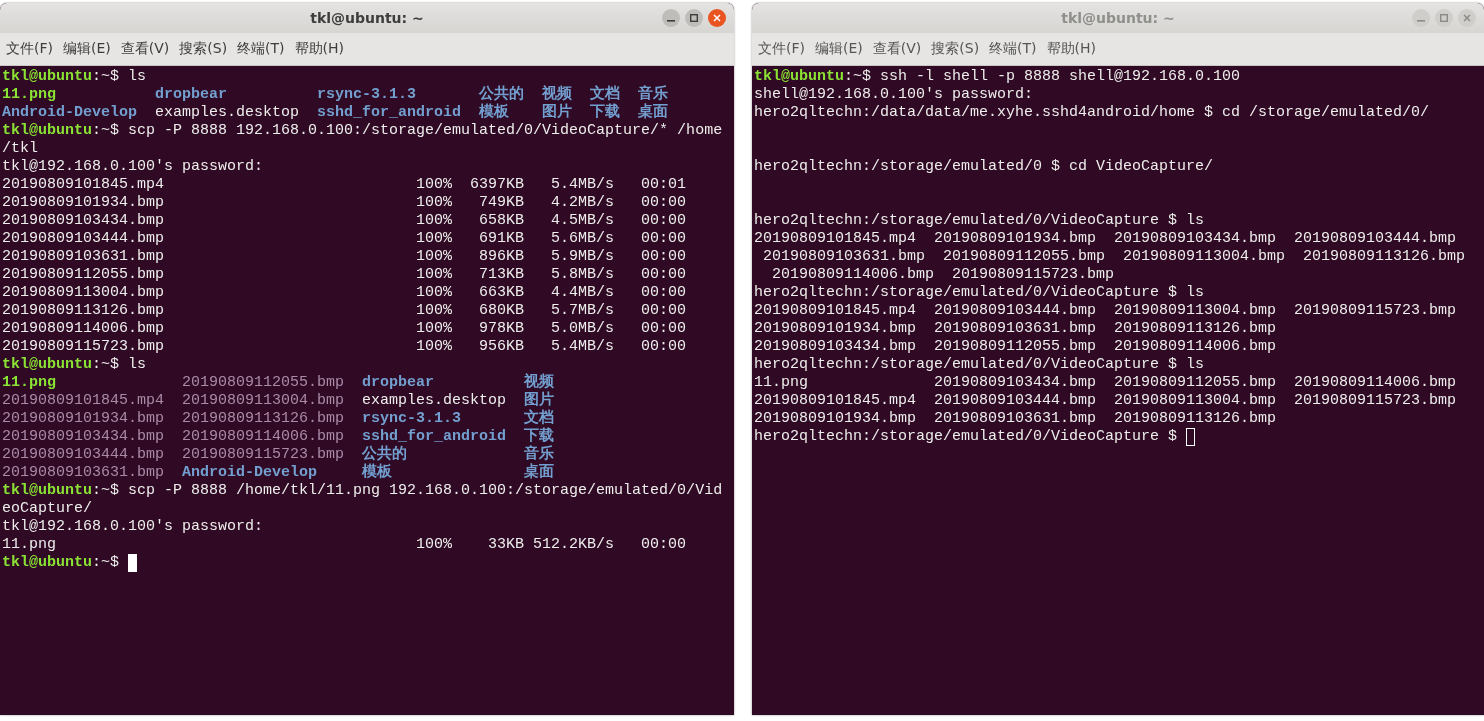 This screenshot has height=721, width=1484. What do you see at coordinates (434, 401) in the screenshot?
I see `file-name: examples.desktop` at bounding box center [434, 401].